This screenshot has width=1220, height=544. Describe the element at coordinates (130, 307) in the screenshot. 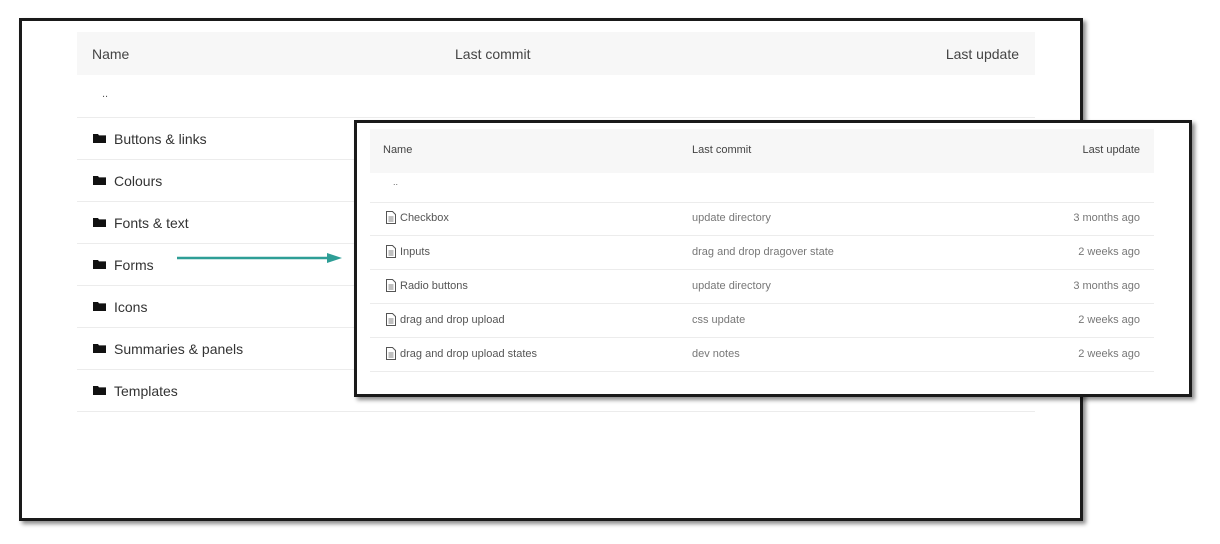

I see `folder-label: Icons` at that location.